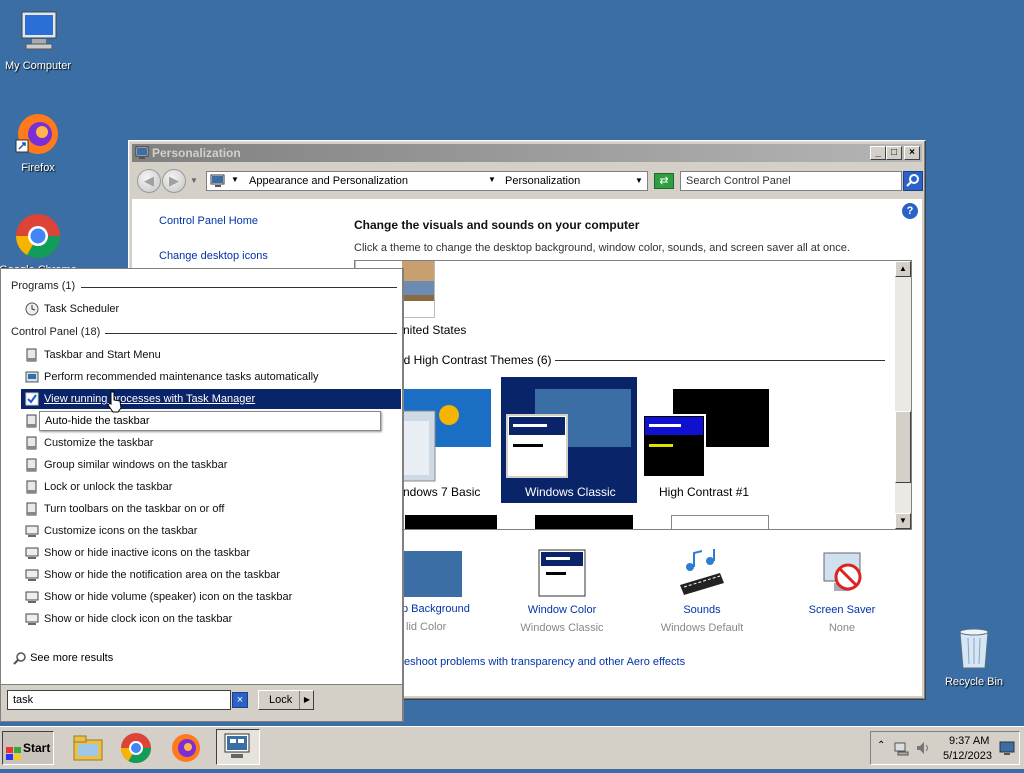 This screenshot has width=1024, height=773. I want to click on lock-options-arrow-icon: ▶, so click(306, 700).